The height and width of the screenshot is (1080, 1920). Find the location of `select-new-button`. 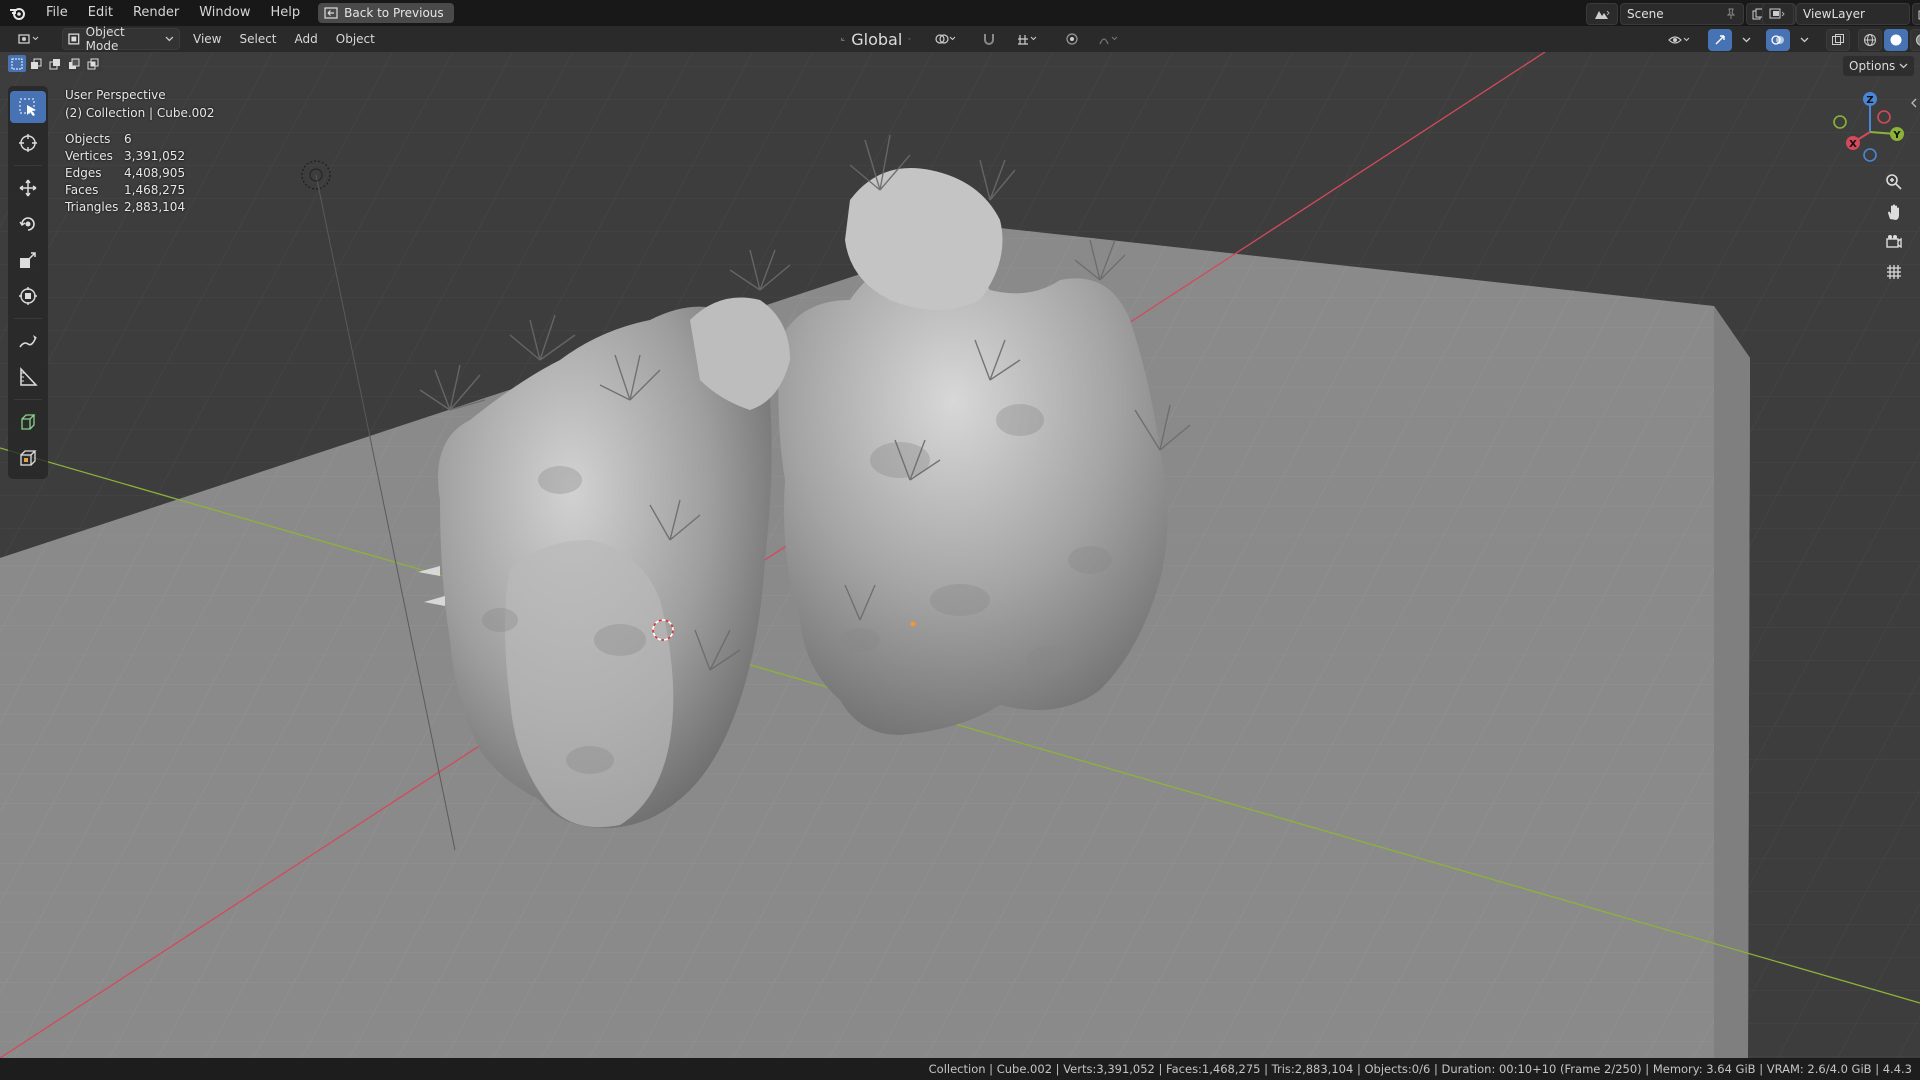

select-new-button is located at coordinates (17, 63).